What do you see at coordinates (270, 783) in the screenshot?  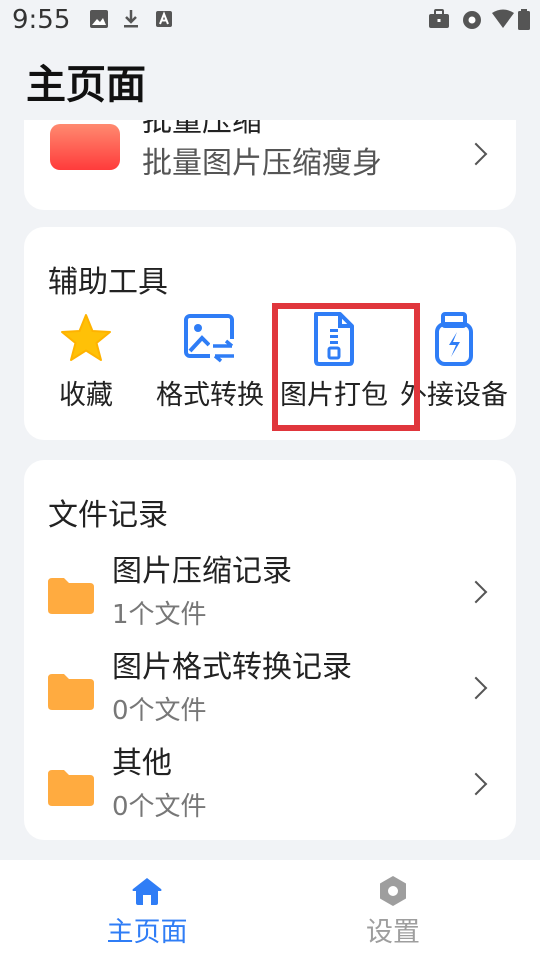 I see `record-item: 其他 0个文件` at bounding box center [270, 783].